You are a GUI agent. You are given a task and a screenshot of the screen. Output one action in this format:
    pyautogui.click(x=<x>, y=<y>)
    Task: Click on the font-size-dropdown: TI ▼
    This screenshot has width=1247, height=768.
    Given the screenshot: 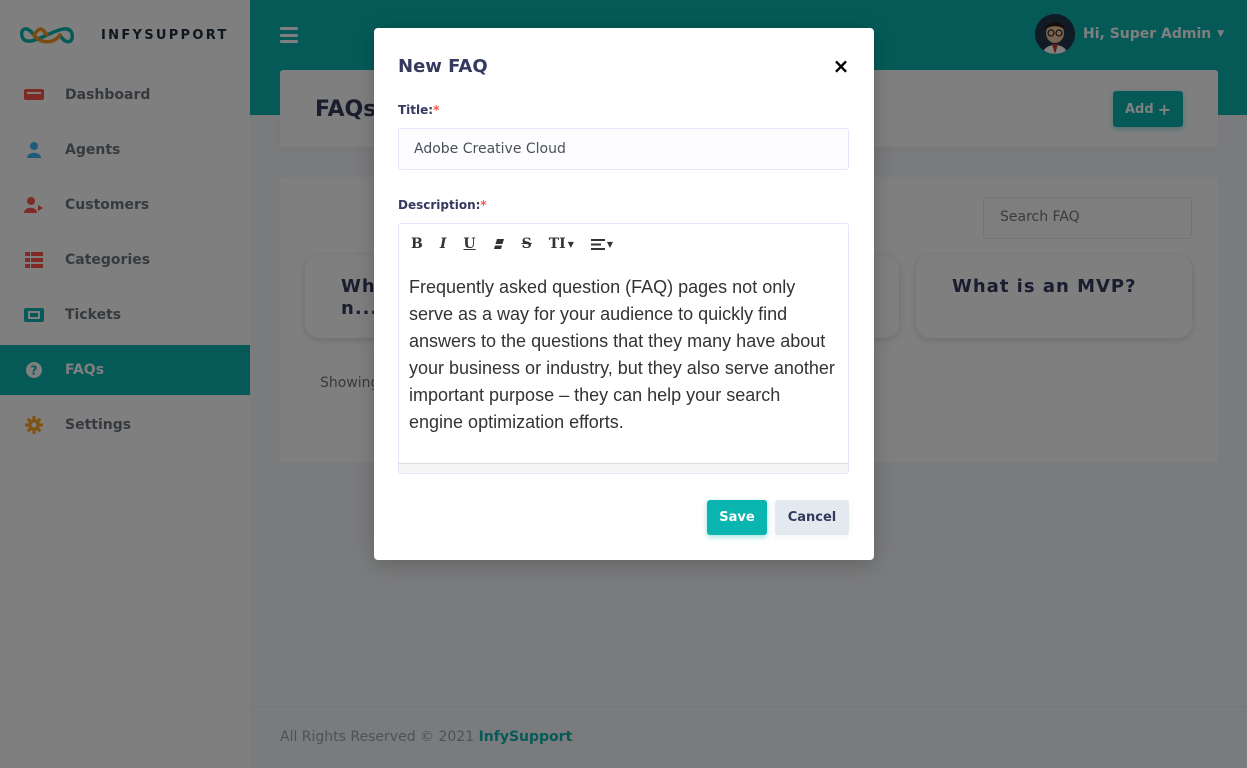 What is the action you would take?
    pyautogui.click(x=561, y=244)
    